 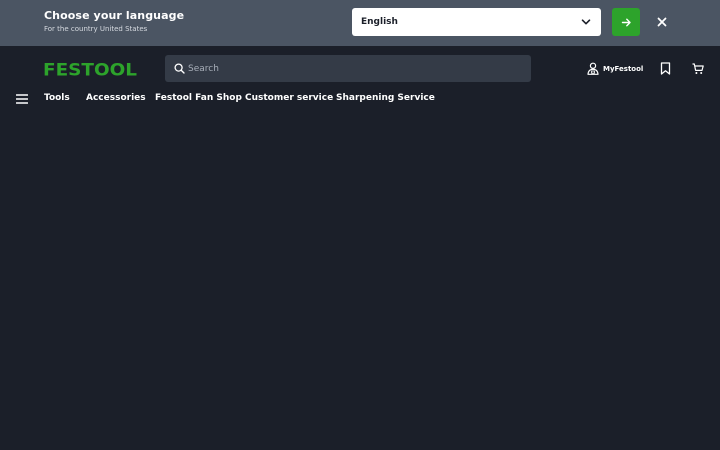 I want to click on language-submit-button, so click(x=626, y=22).